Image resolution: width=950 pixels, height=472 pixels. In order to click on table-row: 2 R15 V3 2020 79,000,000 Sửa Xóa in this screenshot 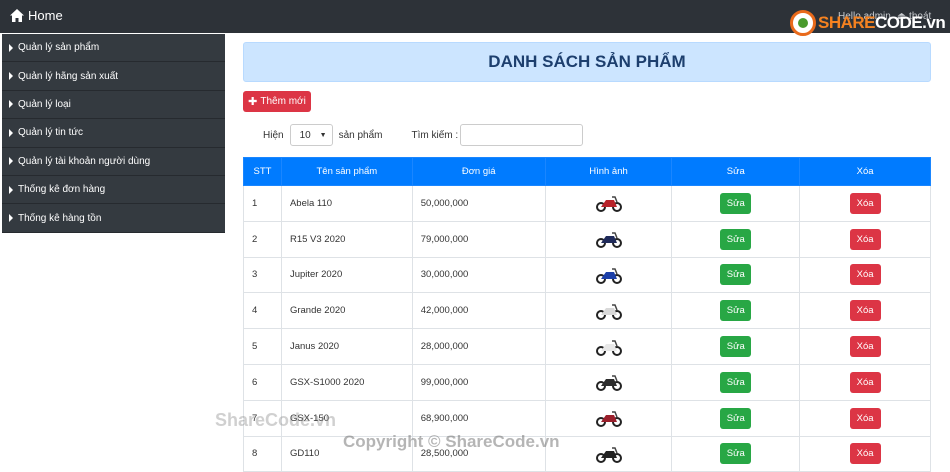, I will do `click(587, 239)`.